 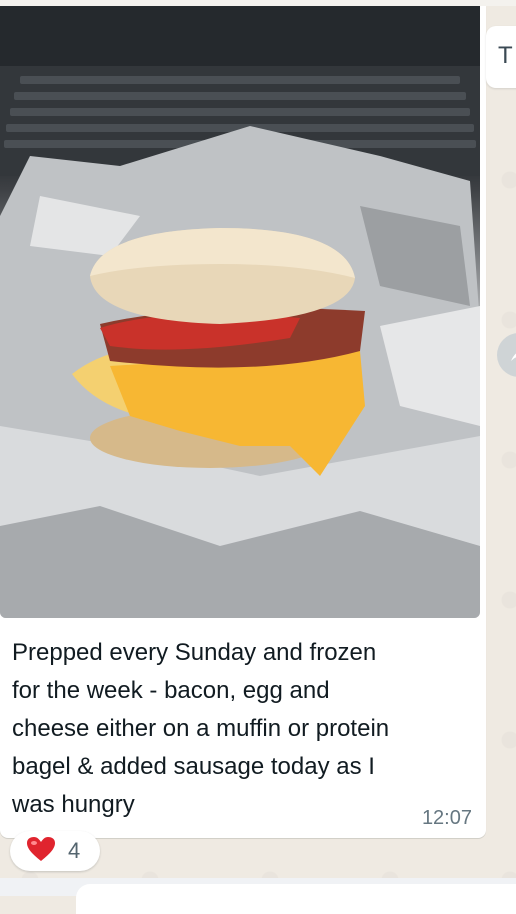 What do you see at coordinates (446, 818) in the screenshot?
I see `message-timestamp: 12:07` at bounding box center [446, 818].